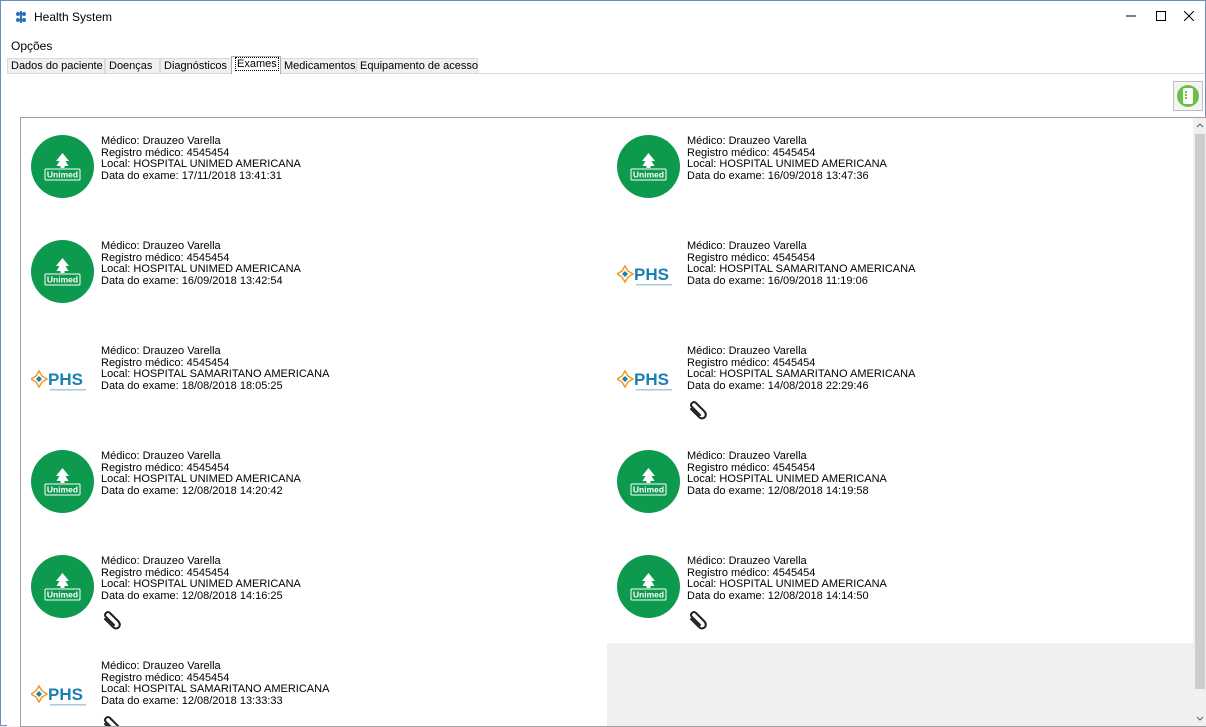  I want to click on sync-device-icon, so click(1188, 96).